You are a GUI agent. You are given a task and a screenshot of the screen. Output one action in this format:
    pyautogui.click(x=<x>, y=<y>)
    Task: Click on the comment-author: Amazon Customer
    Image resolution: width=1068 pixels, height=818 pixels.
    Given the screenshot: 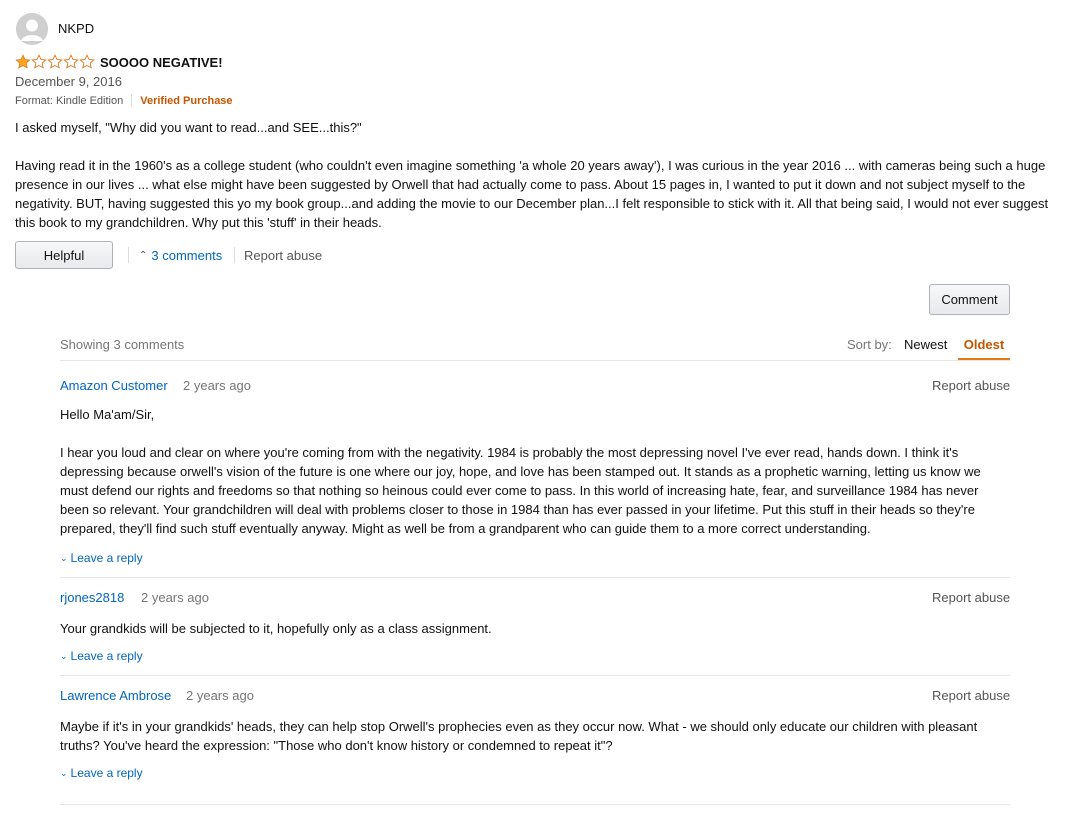 What is the action you would take?
    pyautogui.click(x=114, y=385)
    